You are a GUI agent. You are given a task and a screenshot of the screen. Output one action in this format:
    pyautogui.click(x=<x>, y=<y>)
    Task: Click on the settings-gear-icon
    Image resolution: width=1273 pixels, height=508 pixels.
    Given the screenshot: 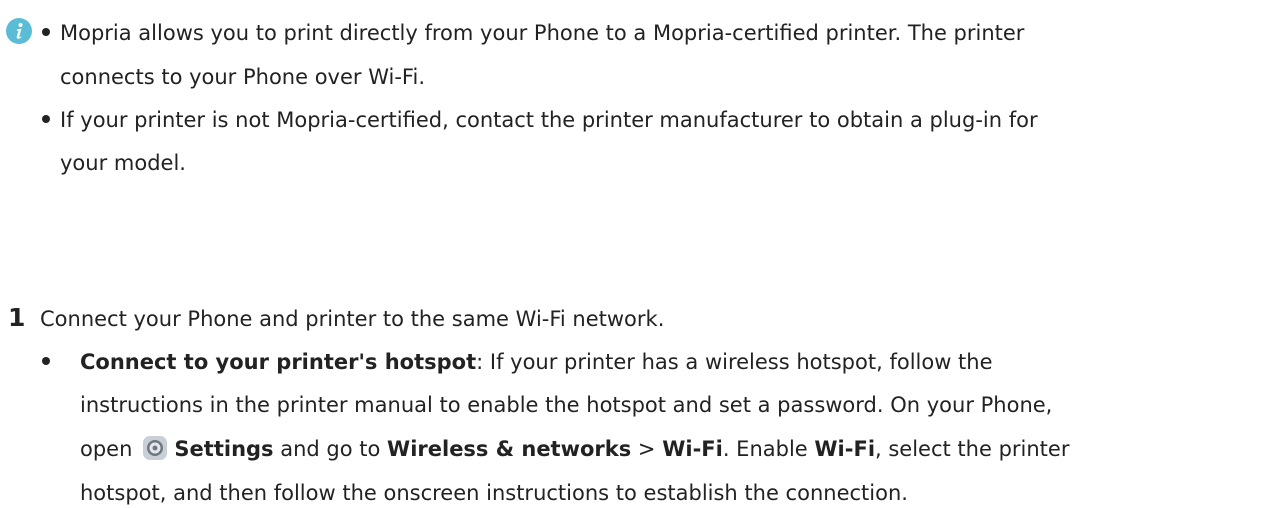 What is the action you would take?
    pyautogui.click(x=155, y=448)
    